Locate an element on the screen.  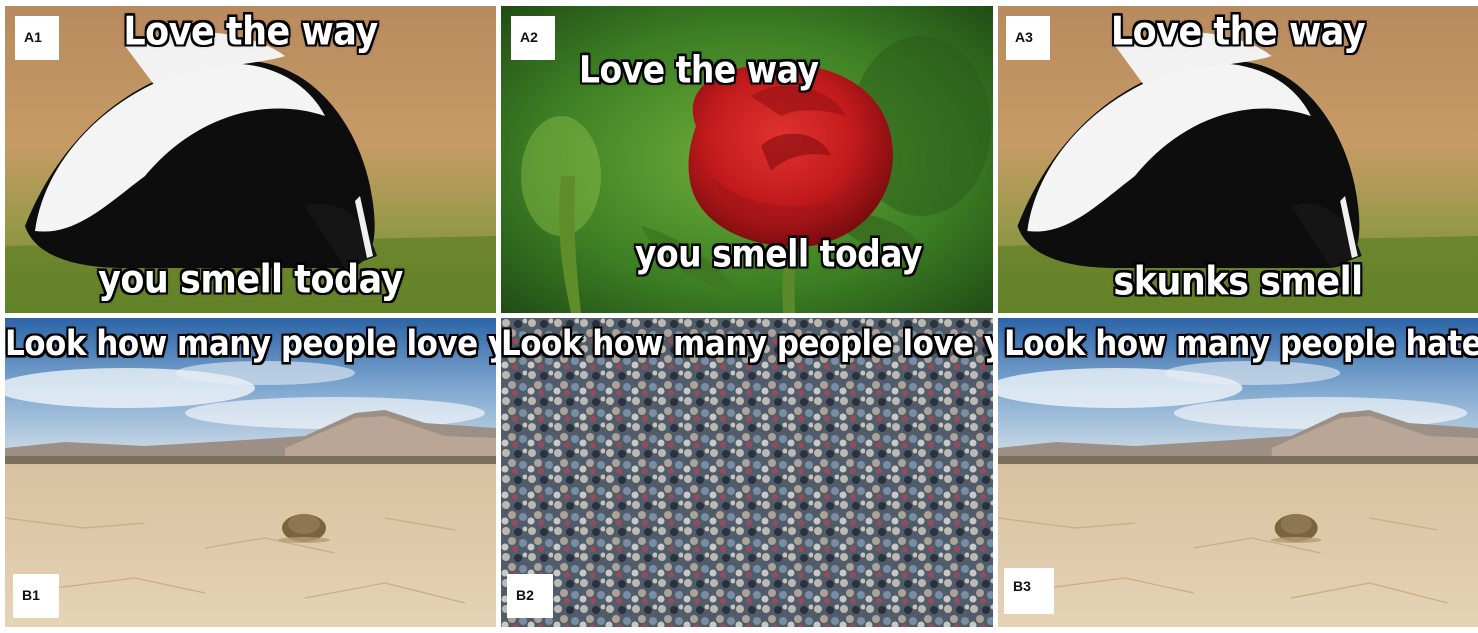
meme-bottom-text: skunks smell is located at coordinates (1238, 282).